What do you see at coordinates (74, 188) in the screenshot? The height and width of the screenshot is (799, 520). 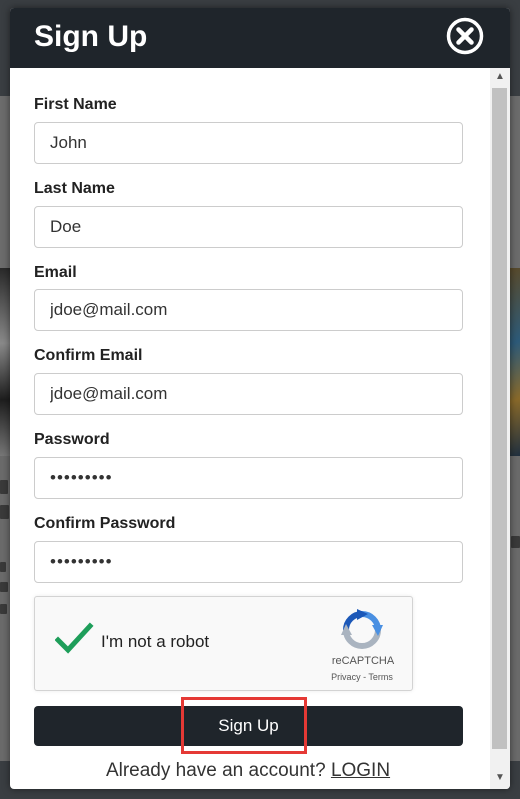 I see `last-name-label: Last Name` at bounding box center [74, 188].